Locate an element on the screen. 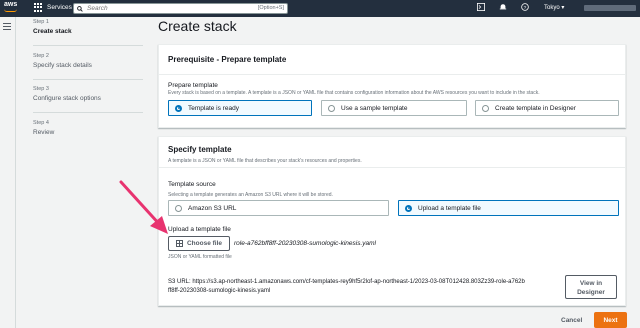  search-shortcut-hint: [Option+S] is located at coordinates (270, 8).